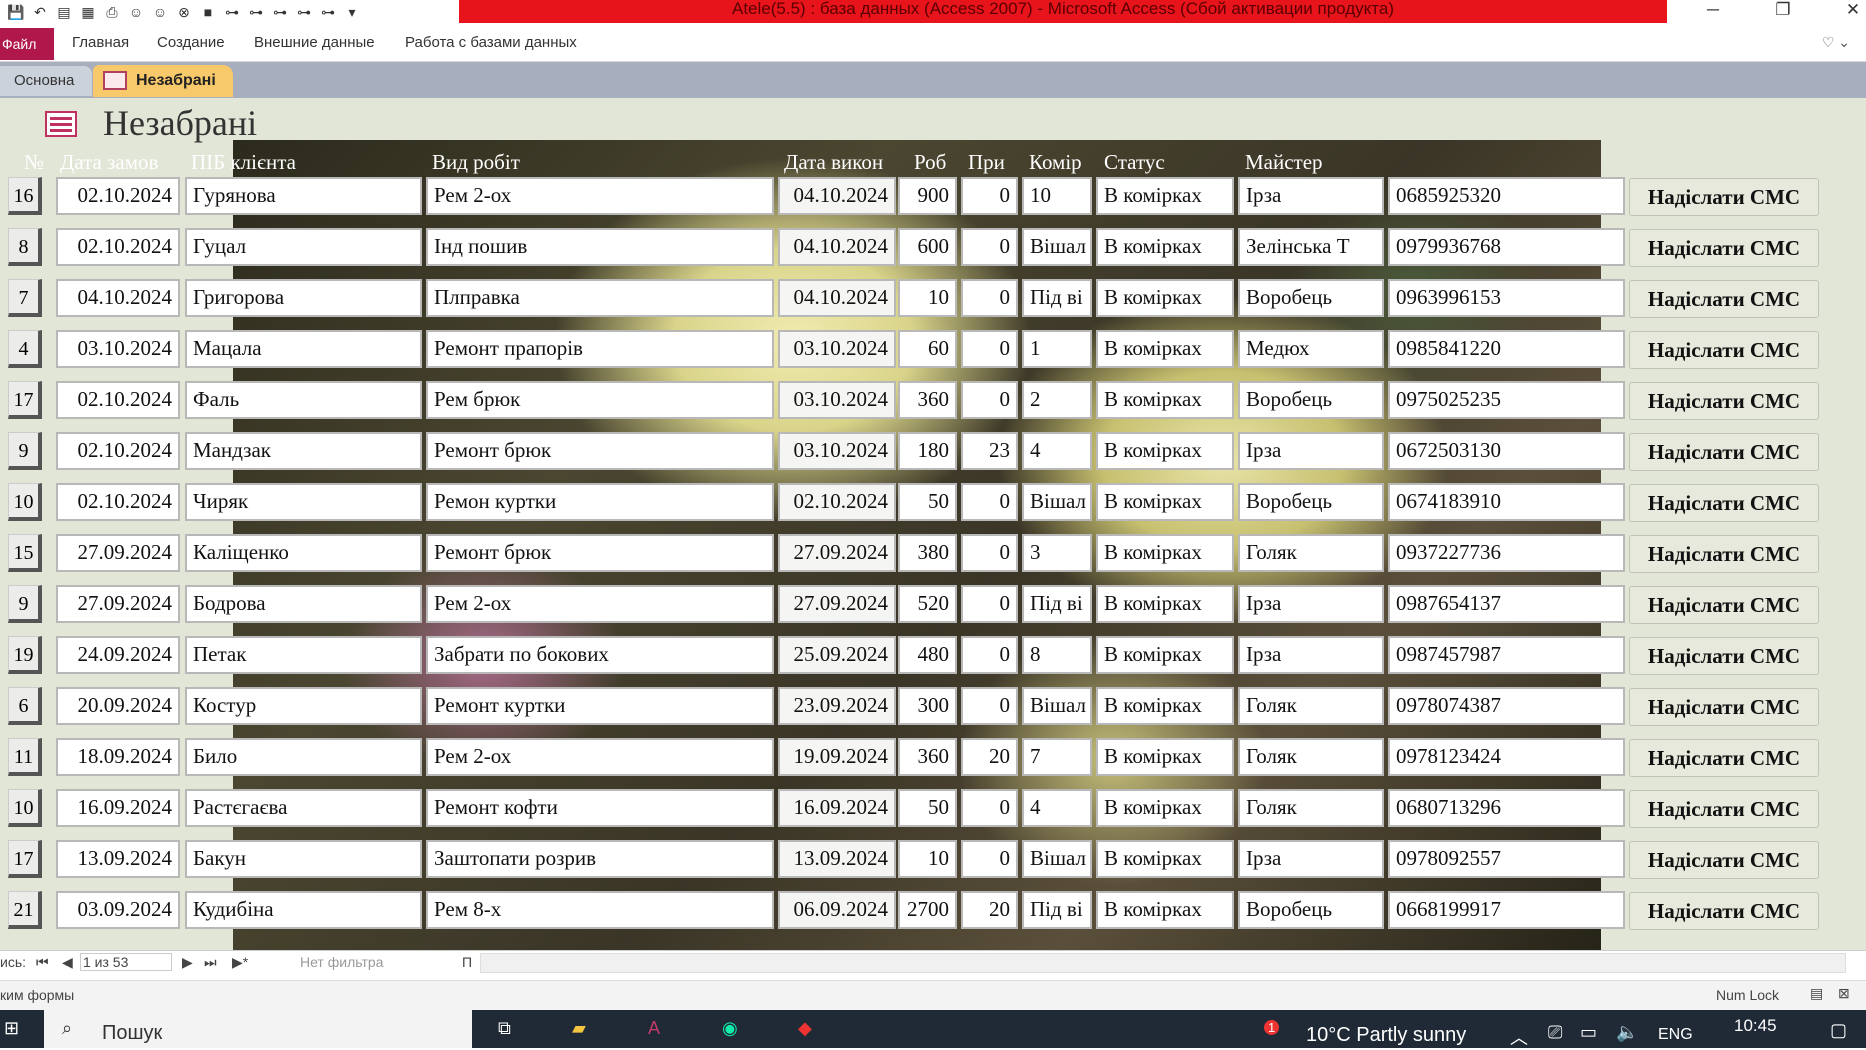 The height and width of the screenshot is (1050, 1866). Describe the element at coordinates (42, 962) in the screenshot. I see `first-record-icon: ⏮` at that location.